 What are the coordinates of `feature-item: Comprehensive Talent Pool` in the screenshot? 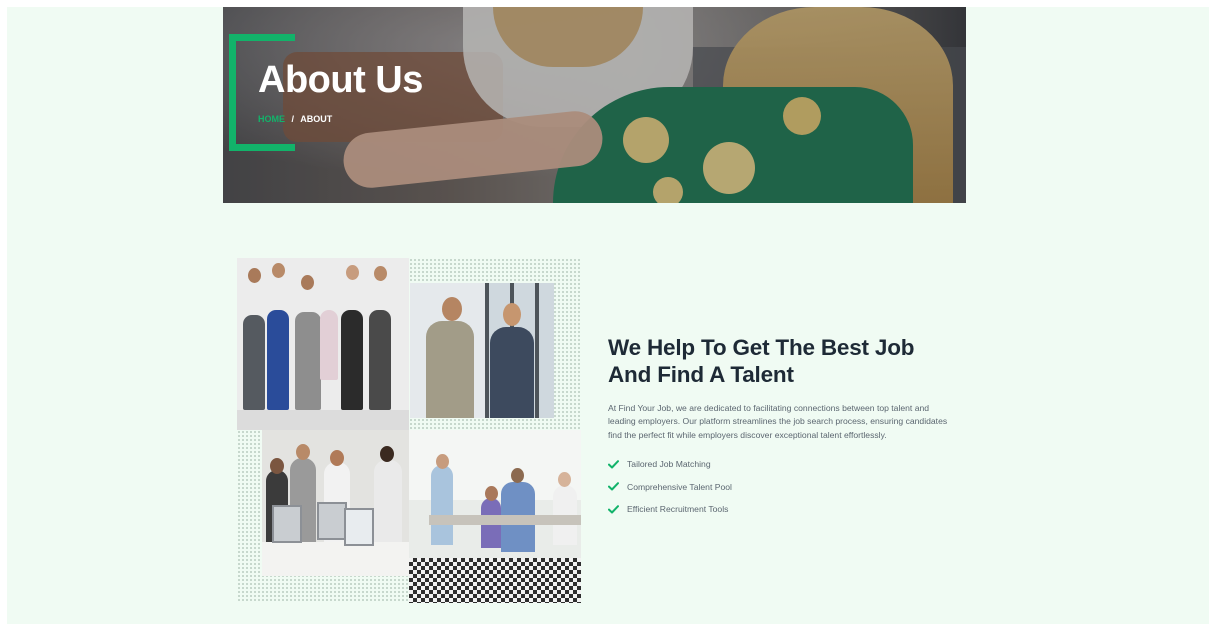 It's located at (783, 487).